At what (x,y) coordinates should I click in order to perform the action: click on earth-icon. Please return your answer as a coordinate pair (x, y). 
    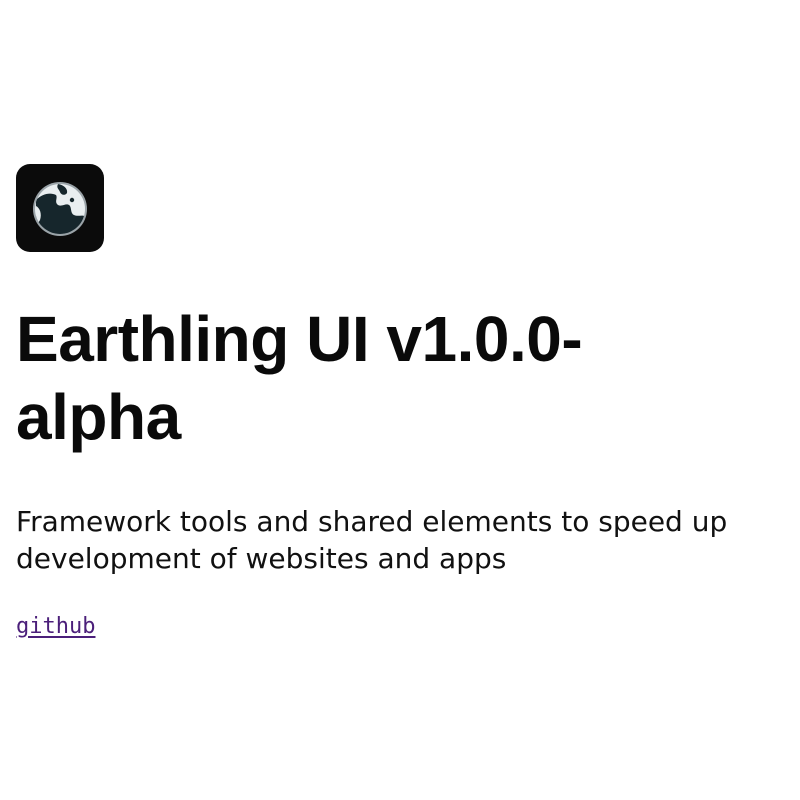
    Looking at the image, I should click on (60, 209).